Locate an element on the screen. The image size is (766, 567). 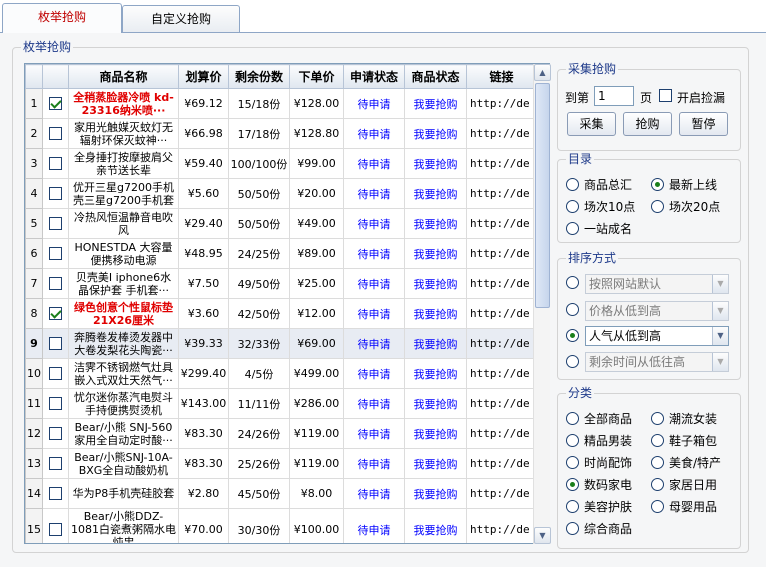
category-option-home: 家居日用 is located at coordinates (684, 484).